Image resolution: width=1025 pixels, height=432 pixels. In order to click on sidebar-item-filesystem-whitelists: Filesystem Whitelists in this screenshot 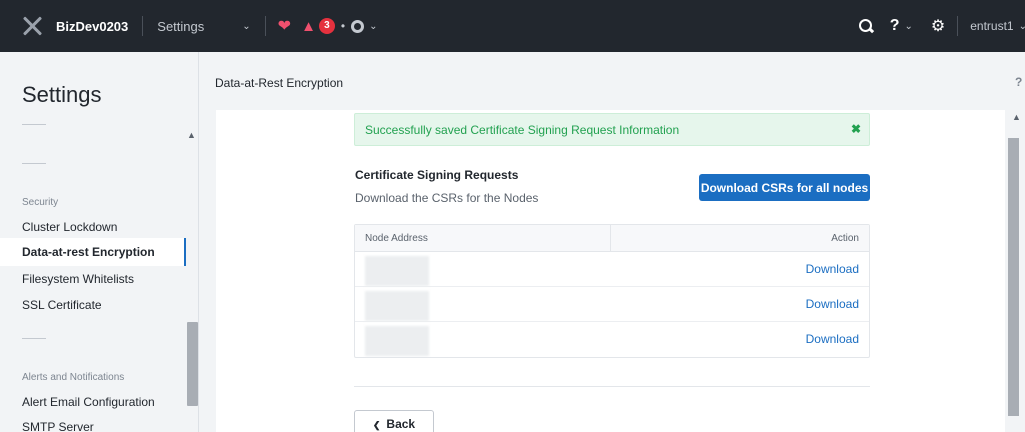, I will do `click(103, 279)`.